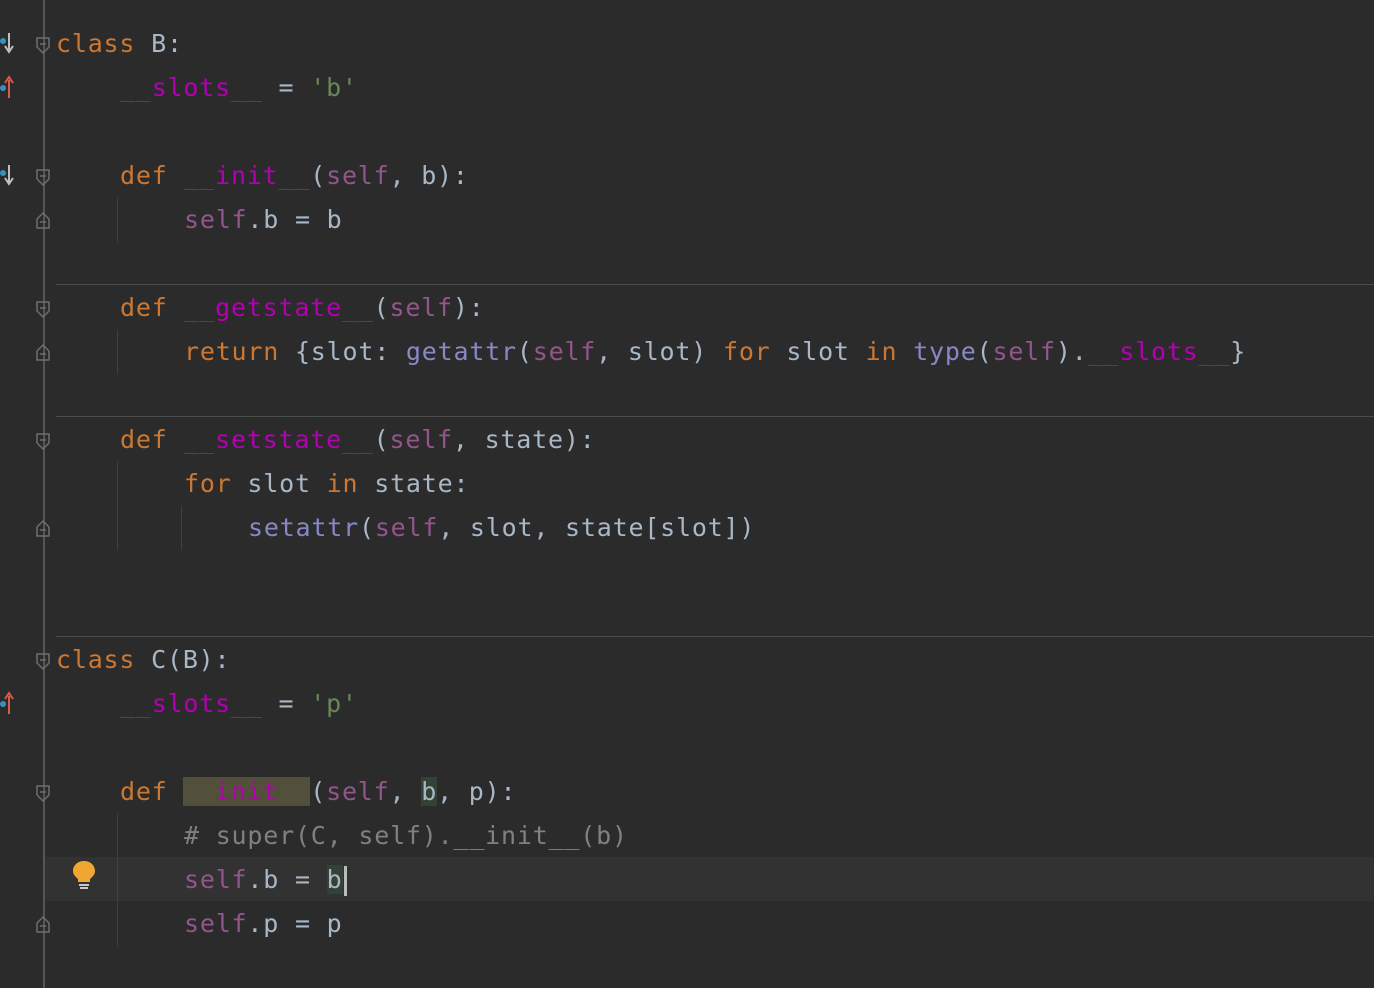  What do you see at coordinates (159, 43) in the screenshot?
I see `code-text: B:` at bounding box center [159, 43].